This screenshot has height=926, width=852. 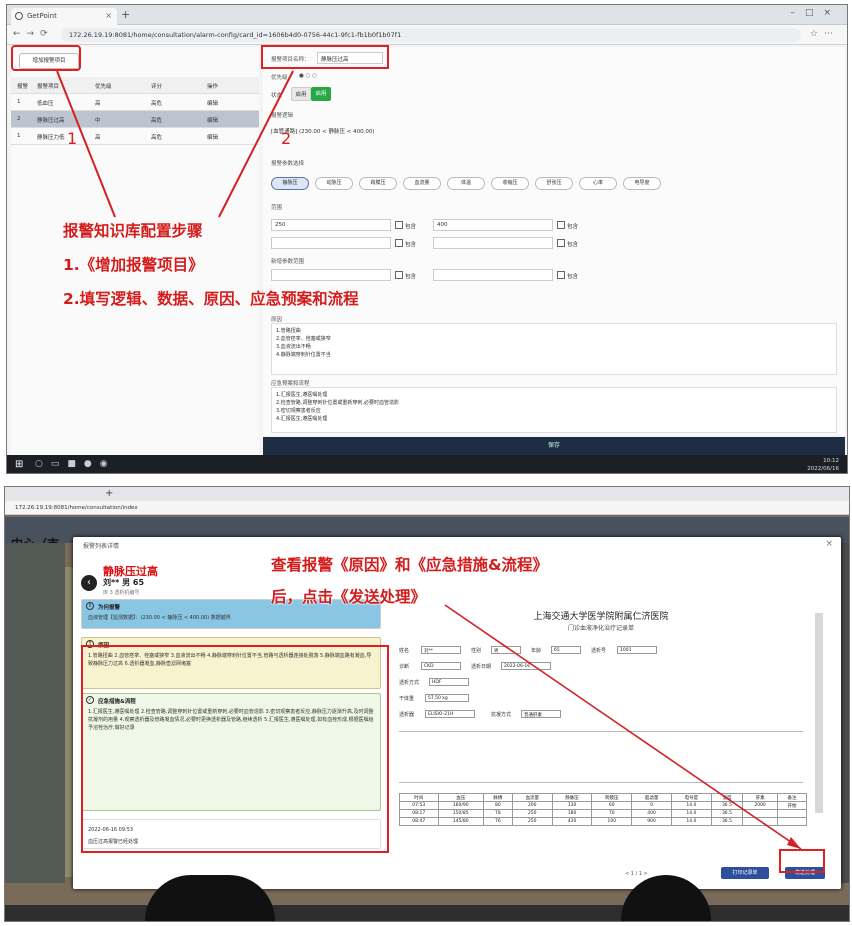 What do you see at coordinates (133, 265) in the screenshot?
I see `annotation-step-1: 1.《增加报警项目》` at bounding box center [133, 265].